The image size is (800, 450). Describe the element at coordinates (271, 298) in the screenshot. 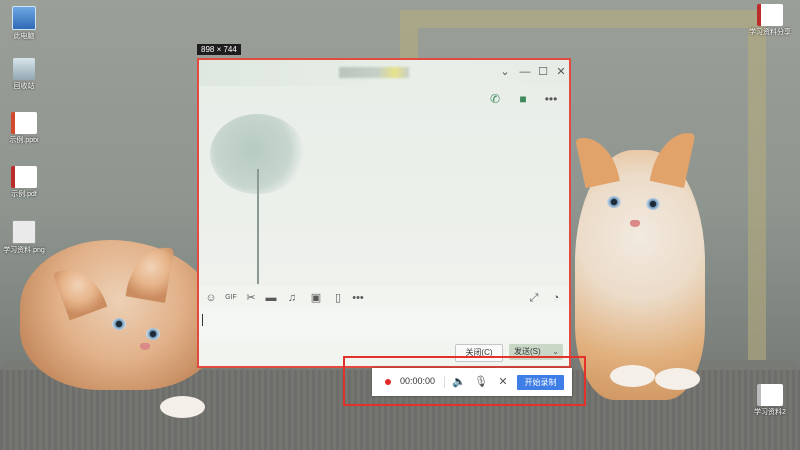

I see `folder-icon: ▬` at that location.